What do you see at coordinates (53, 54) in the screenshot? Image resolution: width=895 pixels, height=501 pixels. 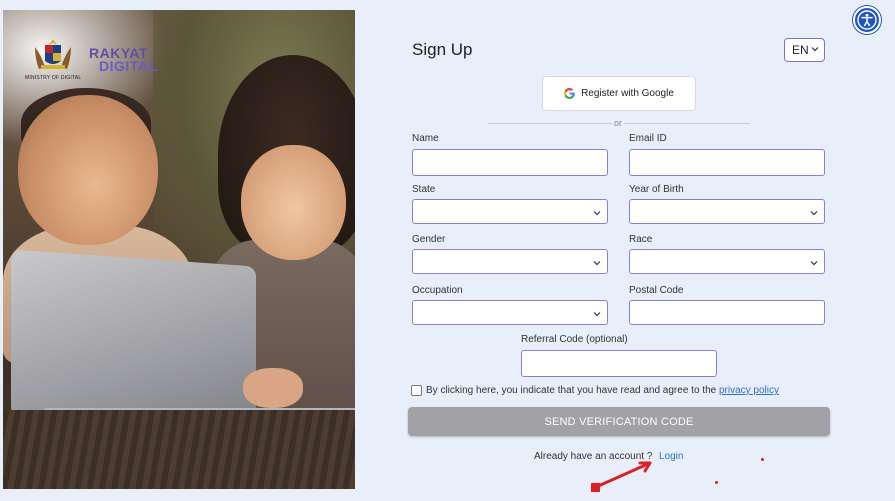 I see `malaysia-crest-icon` at bounding box center [53, 54].